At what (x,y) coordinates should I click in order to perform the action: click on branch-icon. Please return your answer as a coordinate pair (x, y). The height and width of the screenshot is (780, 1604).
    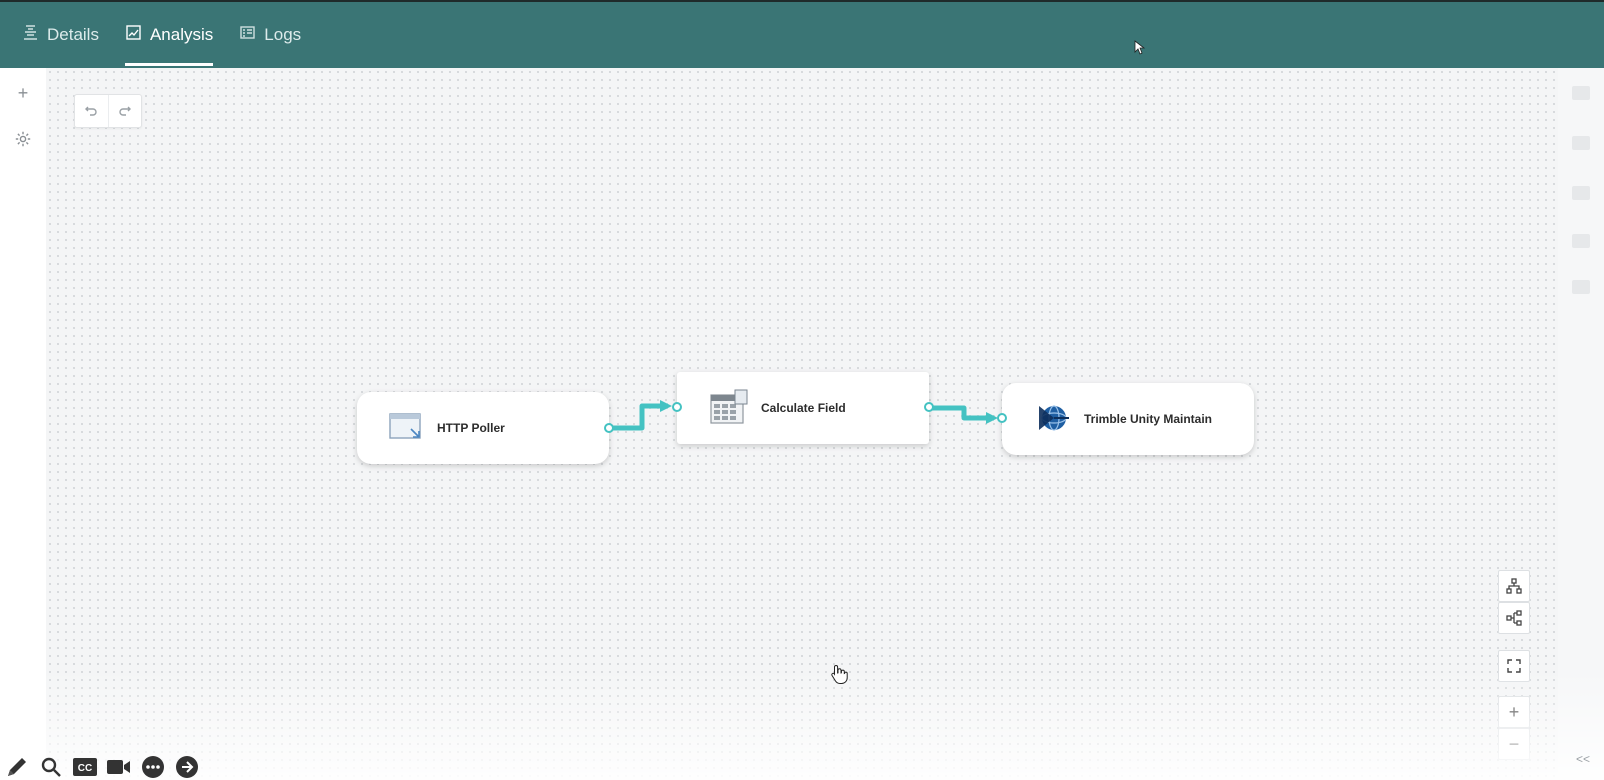
    Looking at the image, I should click on (1514, 618).